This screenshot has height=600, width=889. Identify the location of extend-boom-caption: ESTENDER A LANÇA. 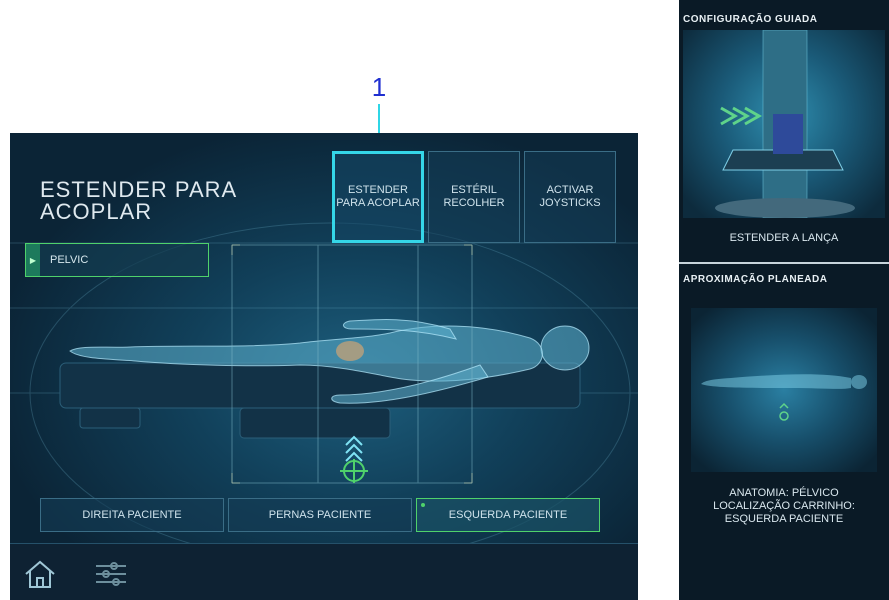
(784, 238).